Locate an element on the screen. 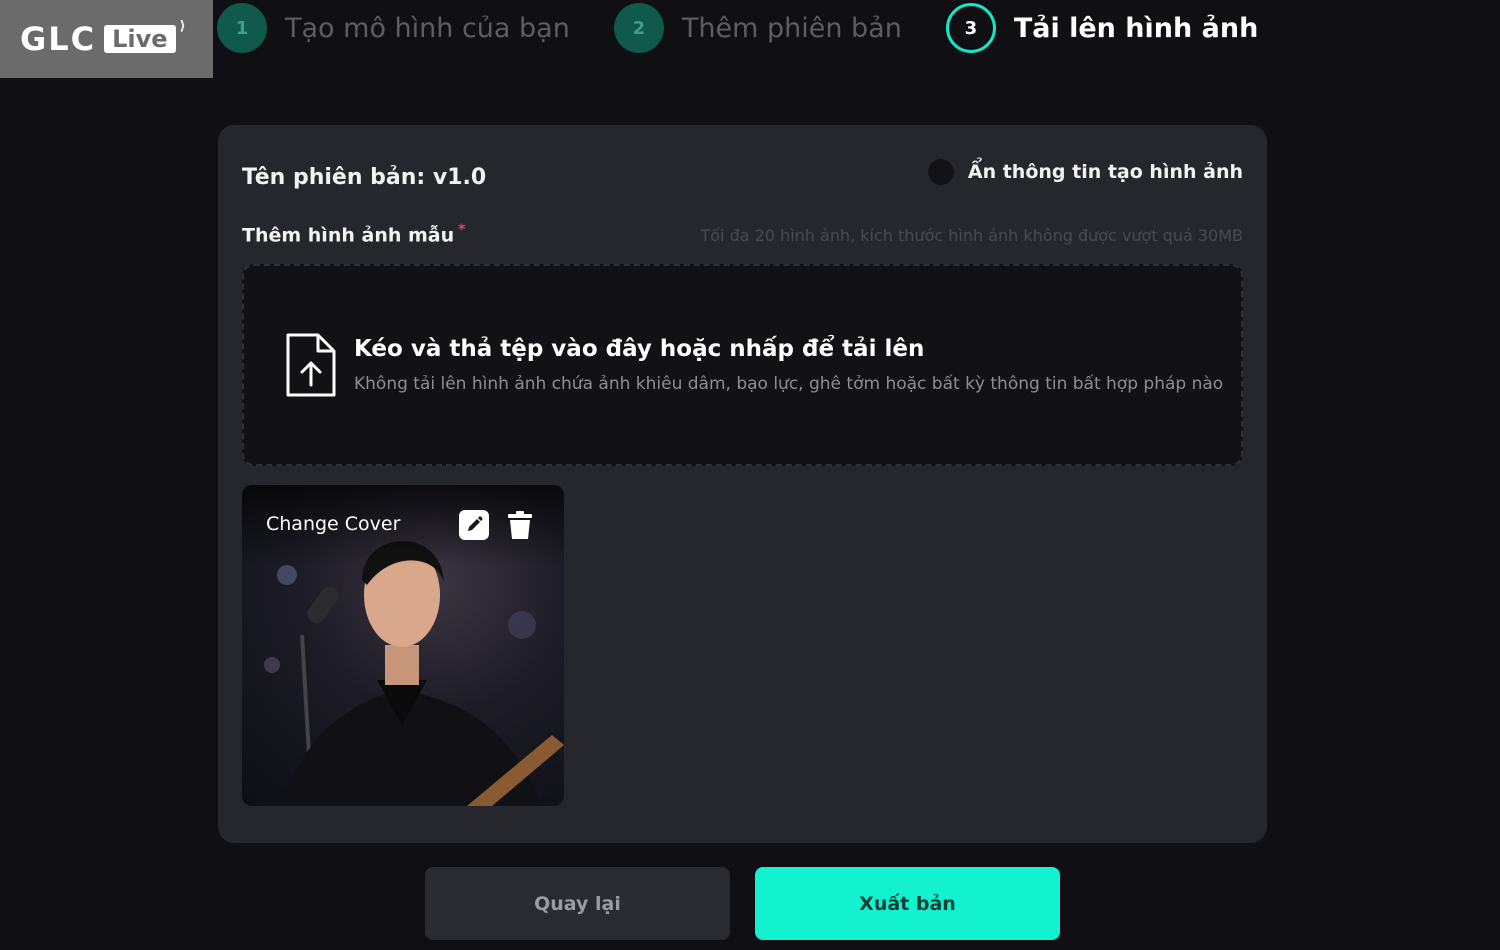 The width and height of the screenshot is (1500, 950). step-3-number: 3 is located at coordinates (970, 28).